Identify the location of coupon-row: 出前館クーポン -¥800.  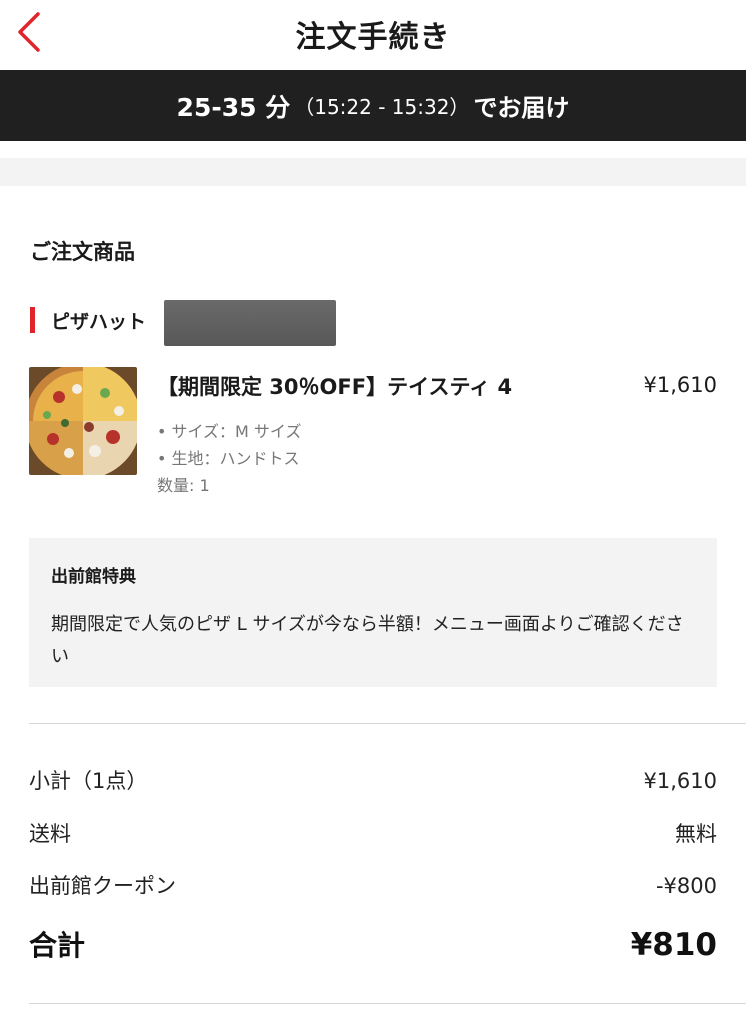
(373, 885).